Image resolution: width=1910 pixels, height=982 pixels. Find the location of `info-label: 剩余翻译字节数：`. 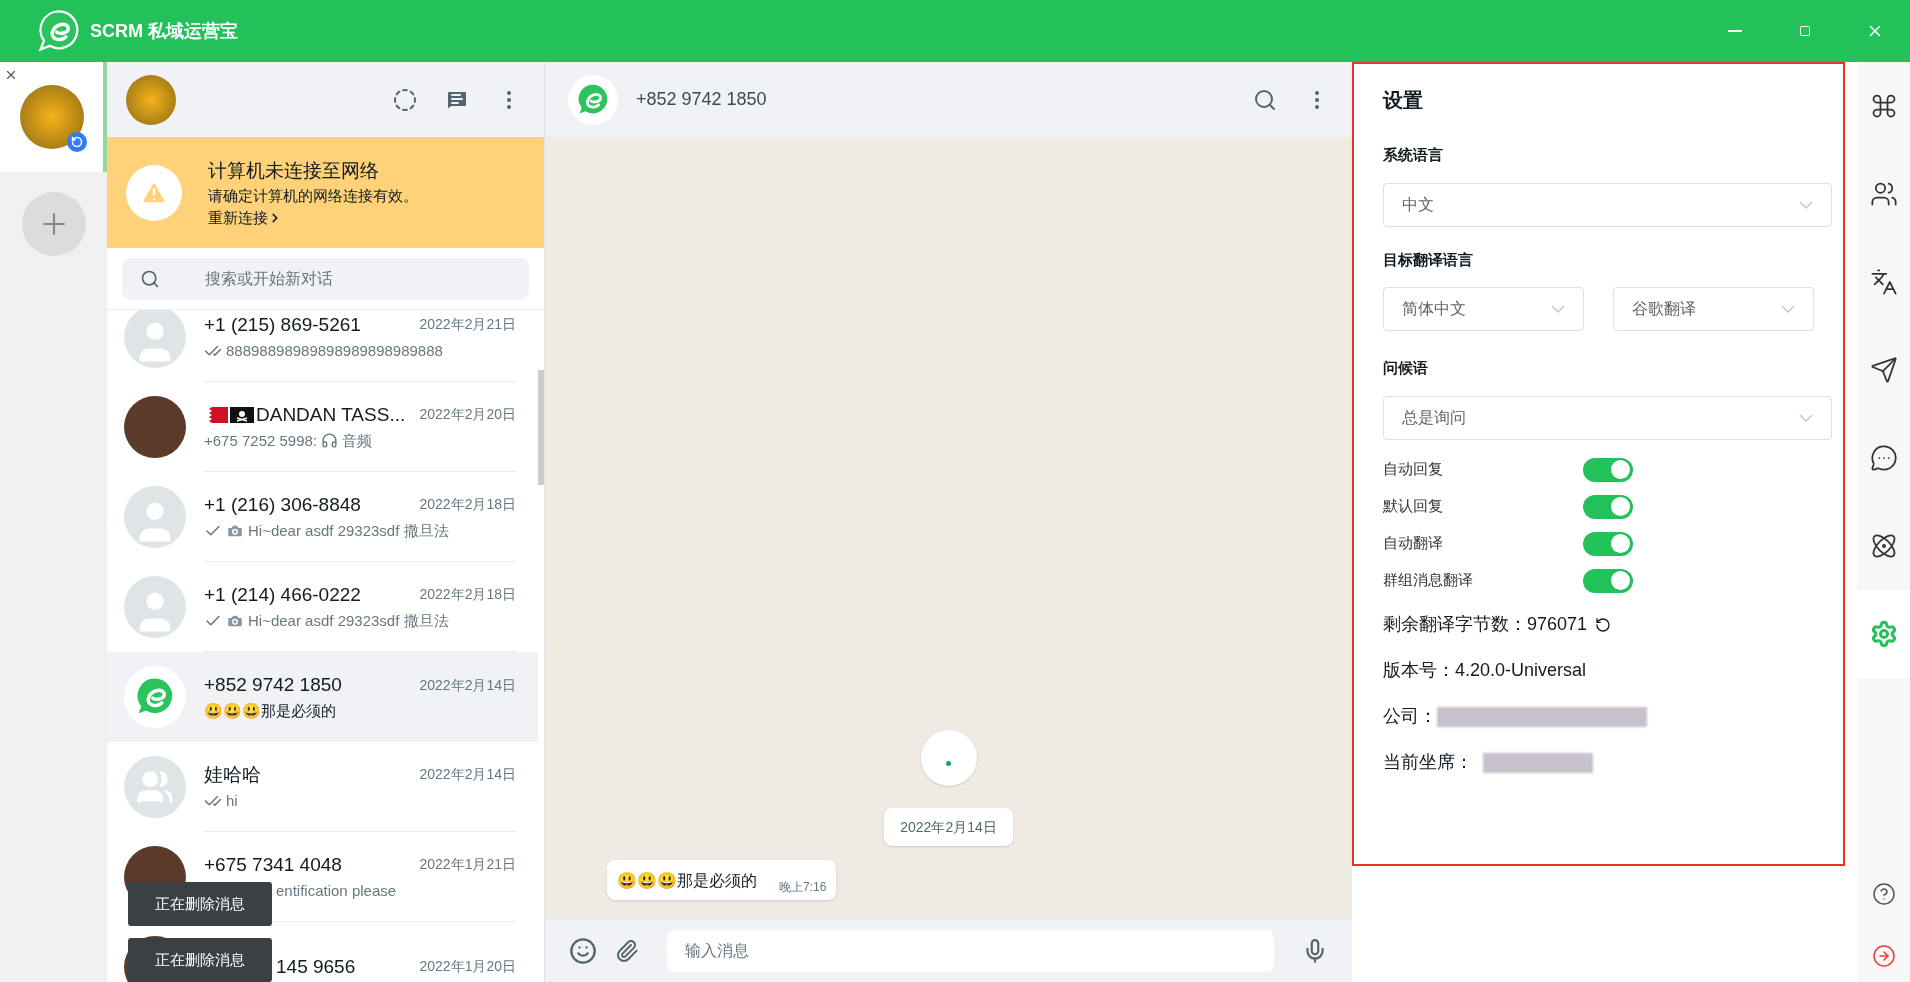

info-label: 剩余翻译字节数： is located at coordinates (1455, 624).